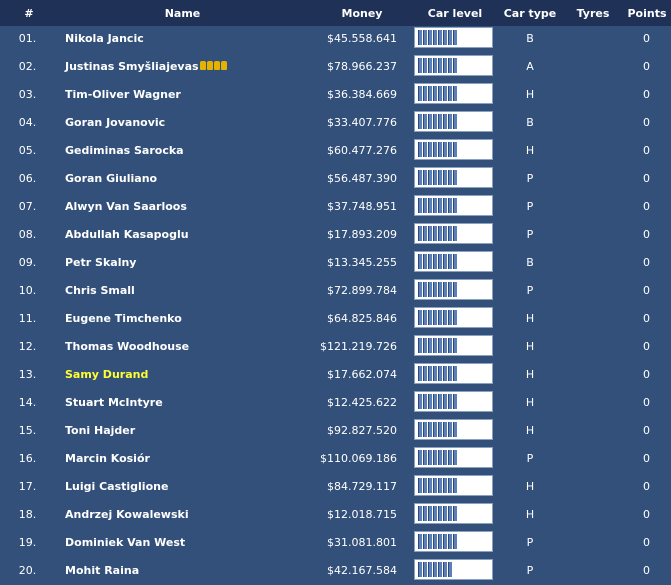 This screenshot has width=671, height=585. What do you see at coordinates (27, 262) in the screenshot?
I see `rank-cell: 09.` at bounding box center [27, 262].